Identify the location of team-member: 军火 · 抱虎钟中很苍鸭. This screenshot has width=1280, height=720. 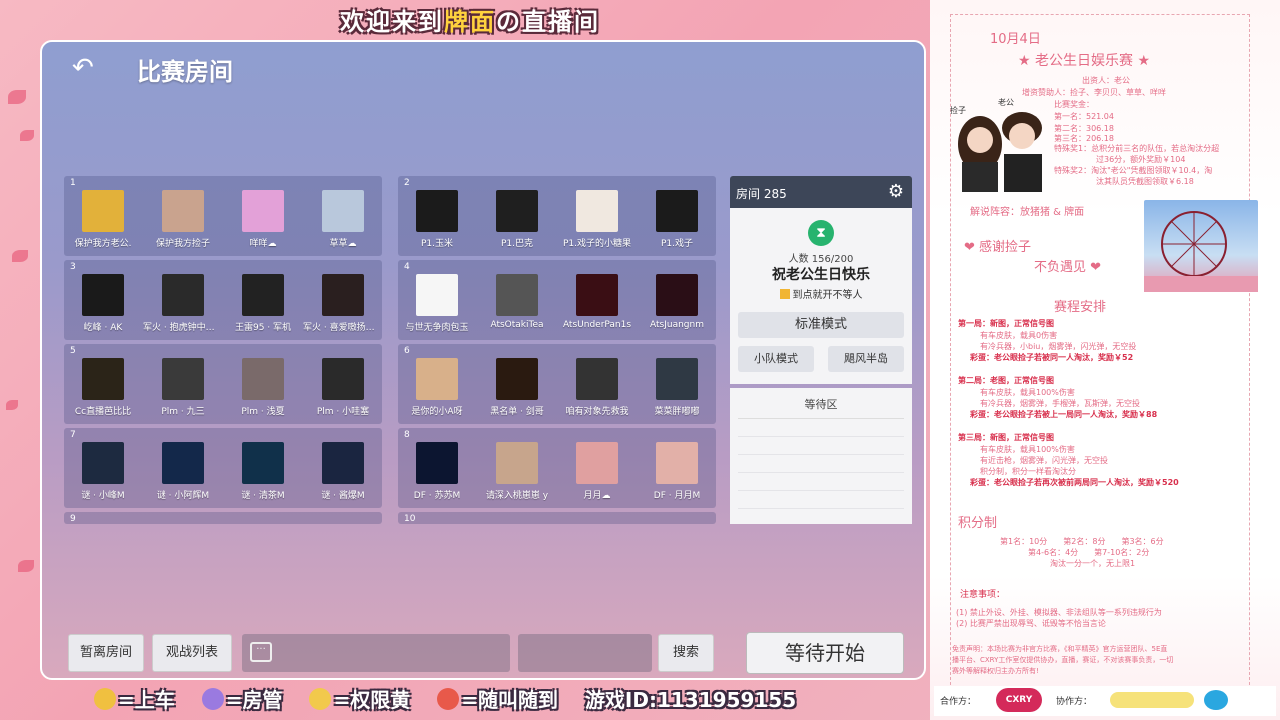
(183, 303).